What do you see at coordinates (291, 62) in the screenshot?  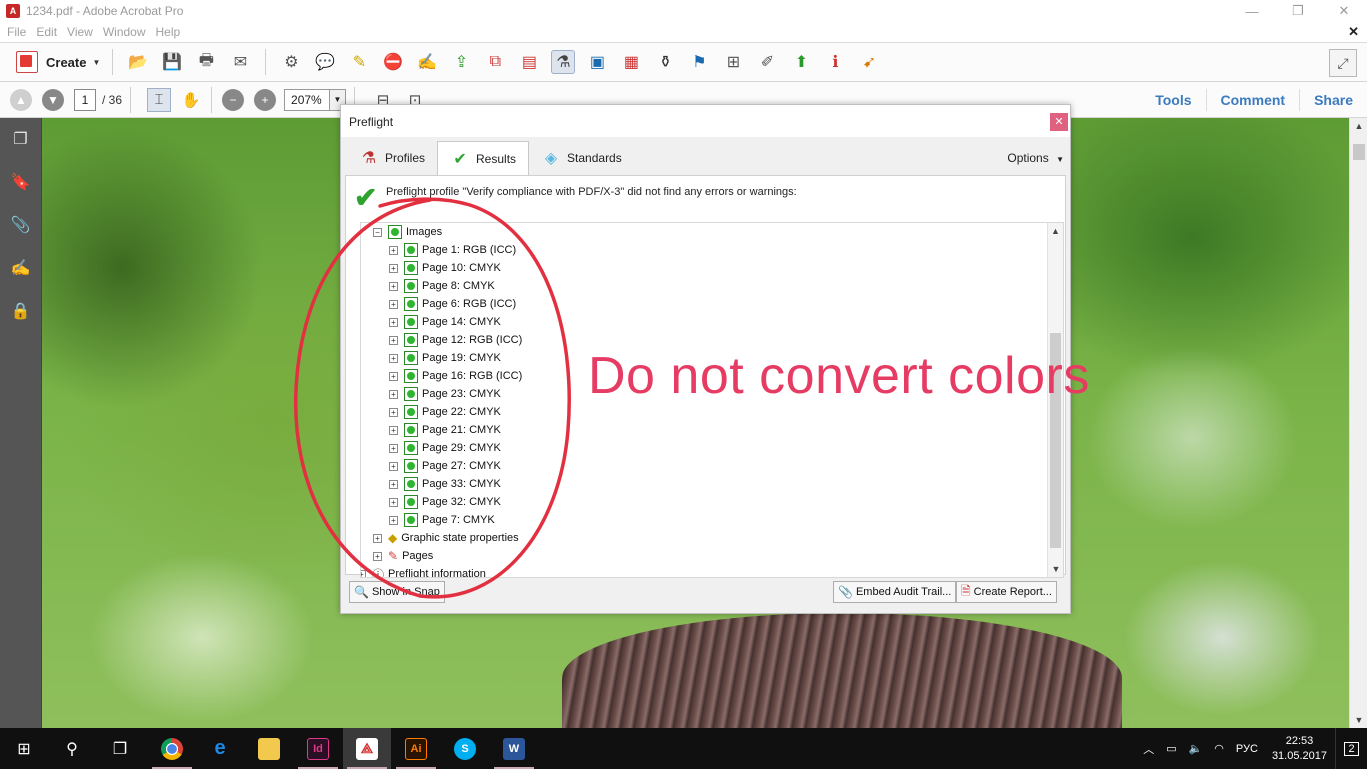 I see `settings-gear-icon: ⚙` at bounding box center [291, 62].